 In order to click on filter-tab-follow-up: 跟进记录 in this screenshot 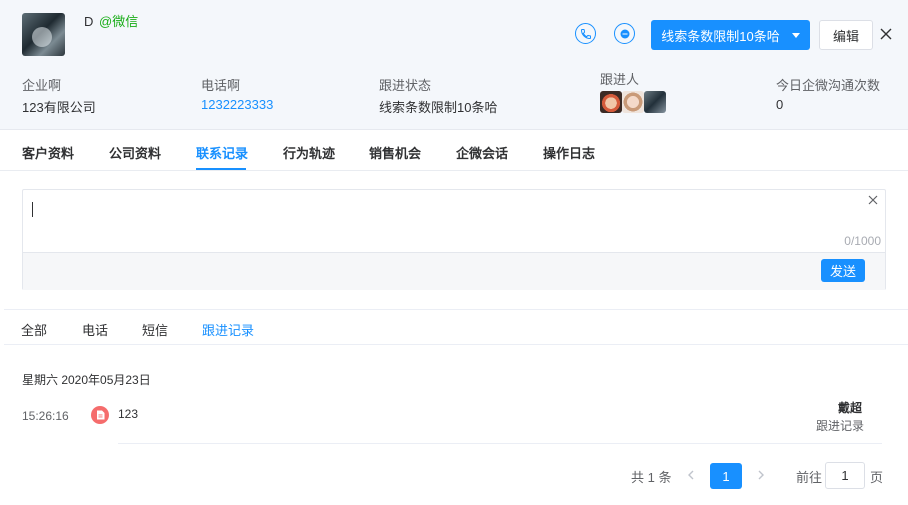, I will do `click(228, 329)`.